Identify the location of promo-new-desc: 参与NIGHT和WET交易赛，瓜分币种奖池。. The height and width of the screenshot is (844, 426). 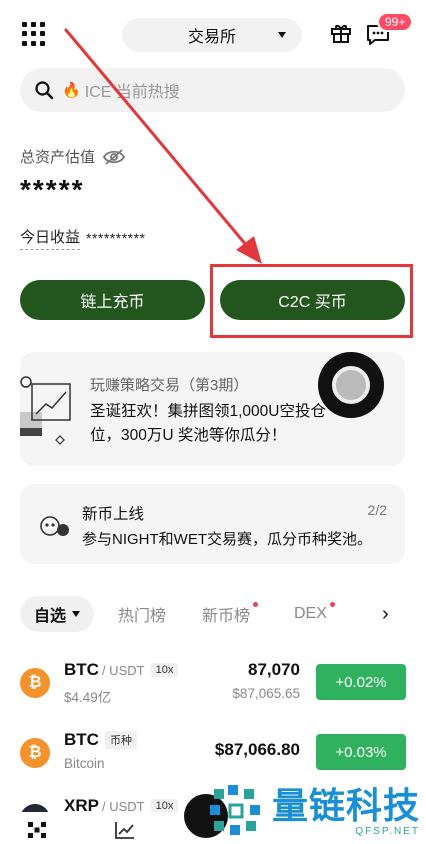
(227, 539).